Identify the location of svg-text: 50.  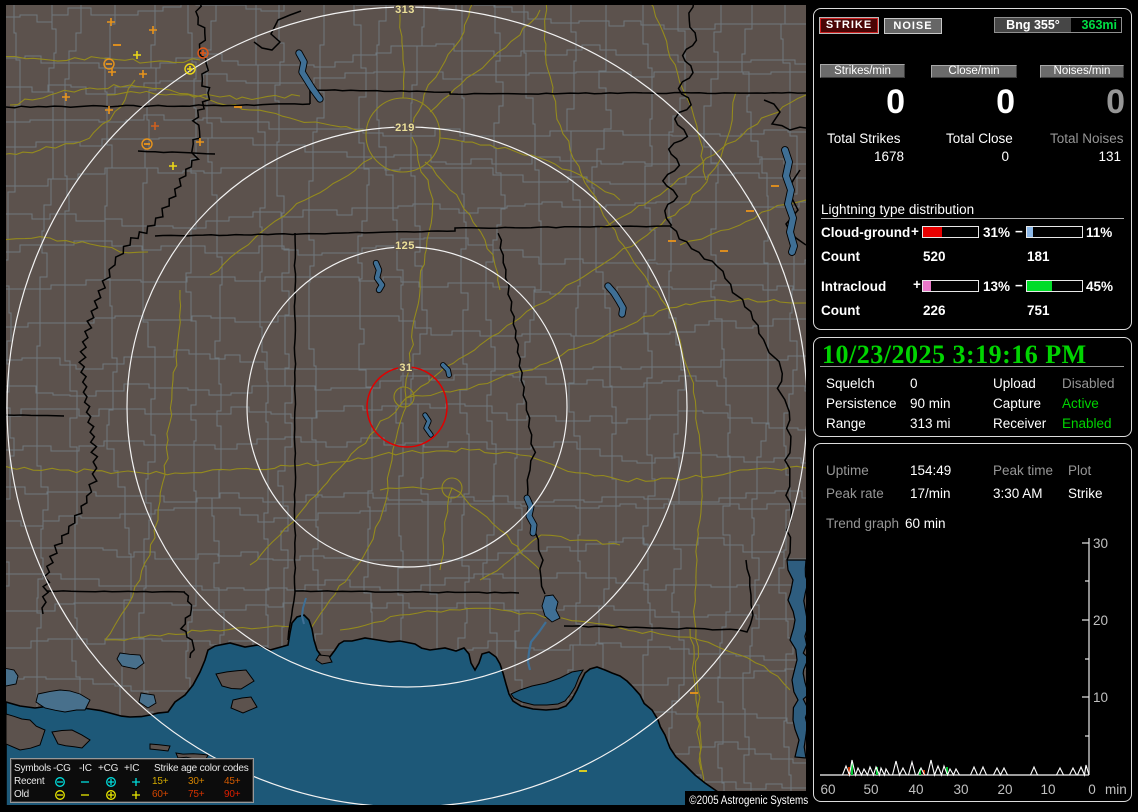
(870, 789).